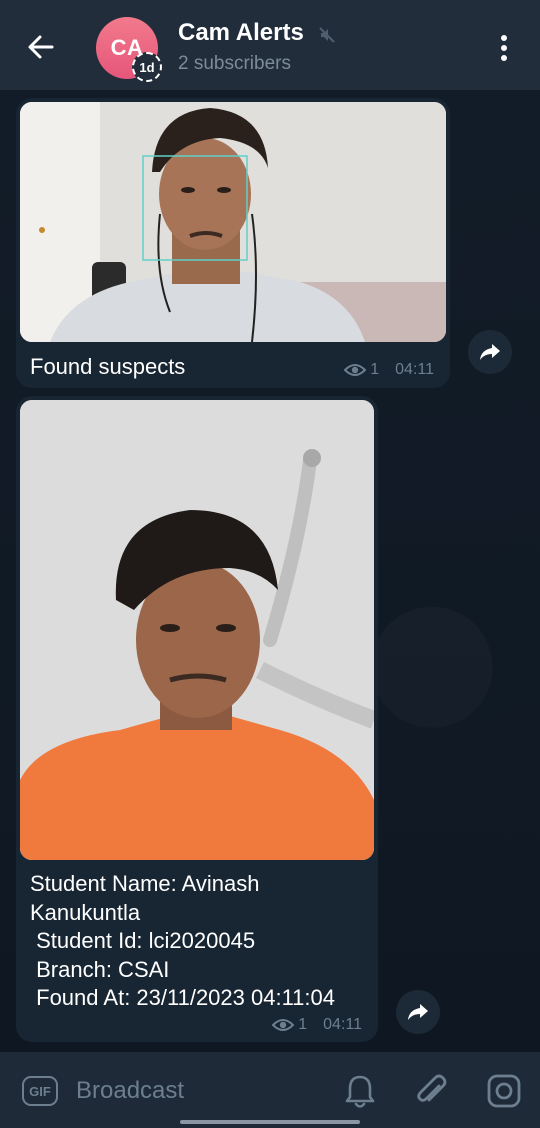 This screenshot has height=1128, width=540. What do you see at coordinates (504, 48) in the screenshot?
I see `more-options-icon` at bounding box center [504, 48].